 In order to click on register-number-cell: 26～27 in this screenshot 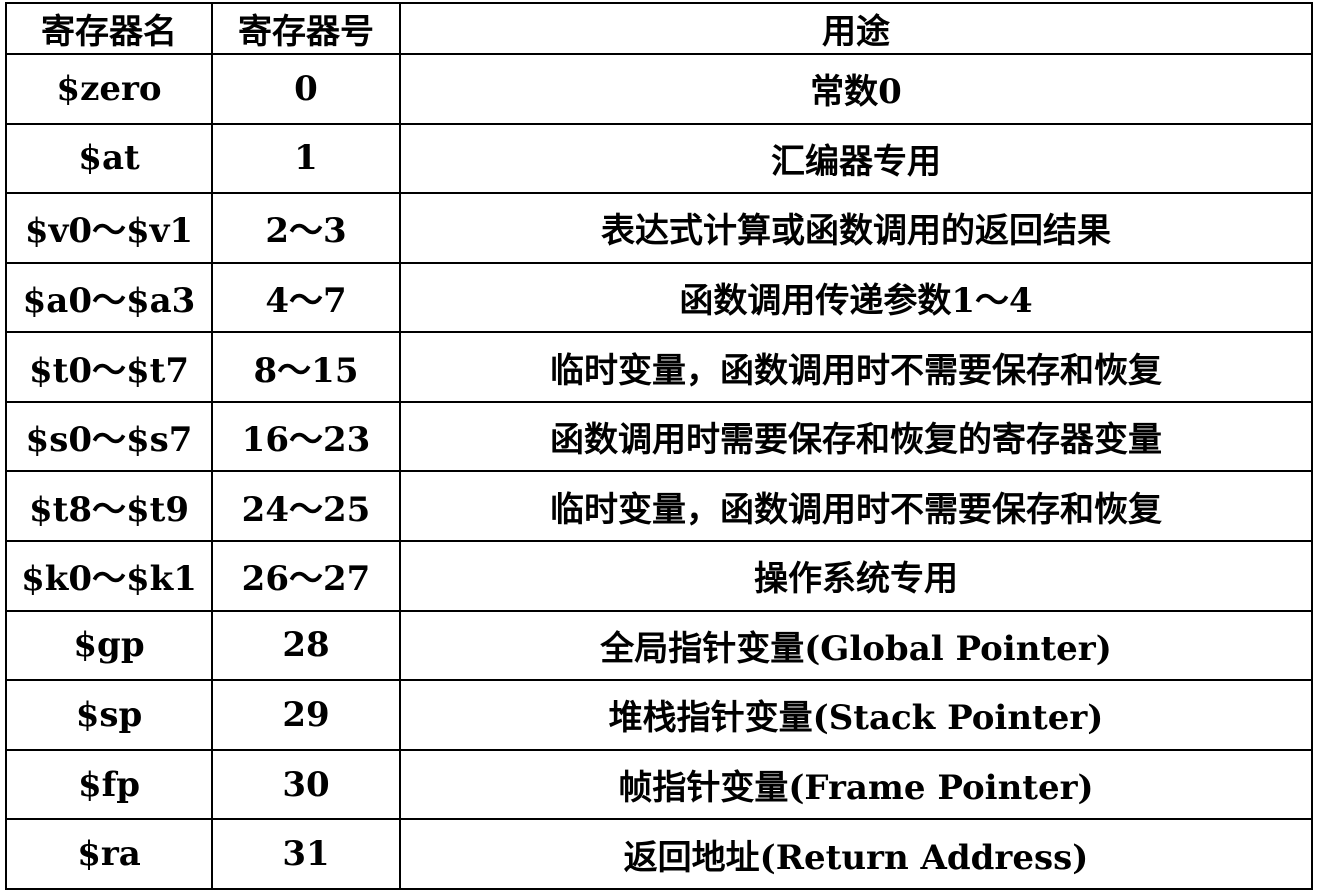, I will do `click(306, 576)`.